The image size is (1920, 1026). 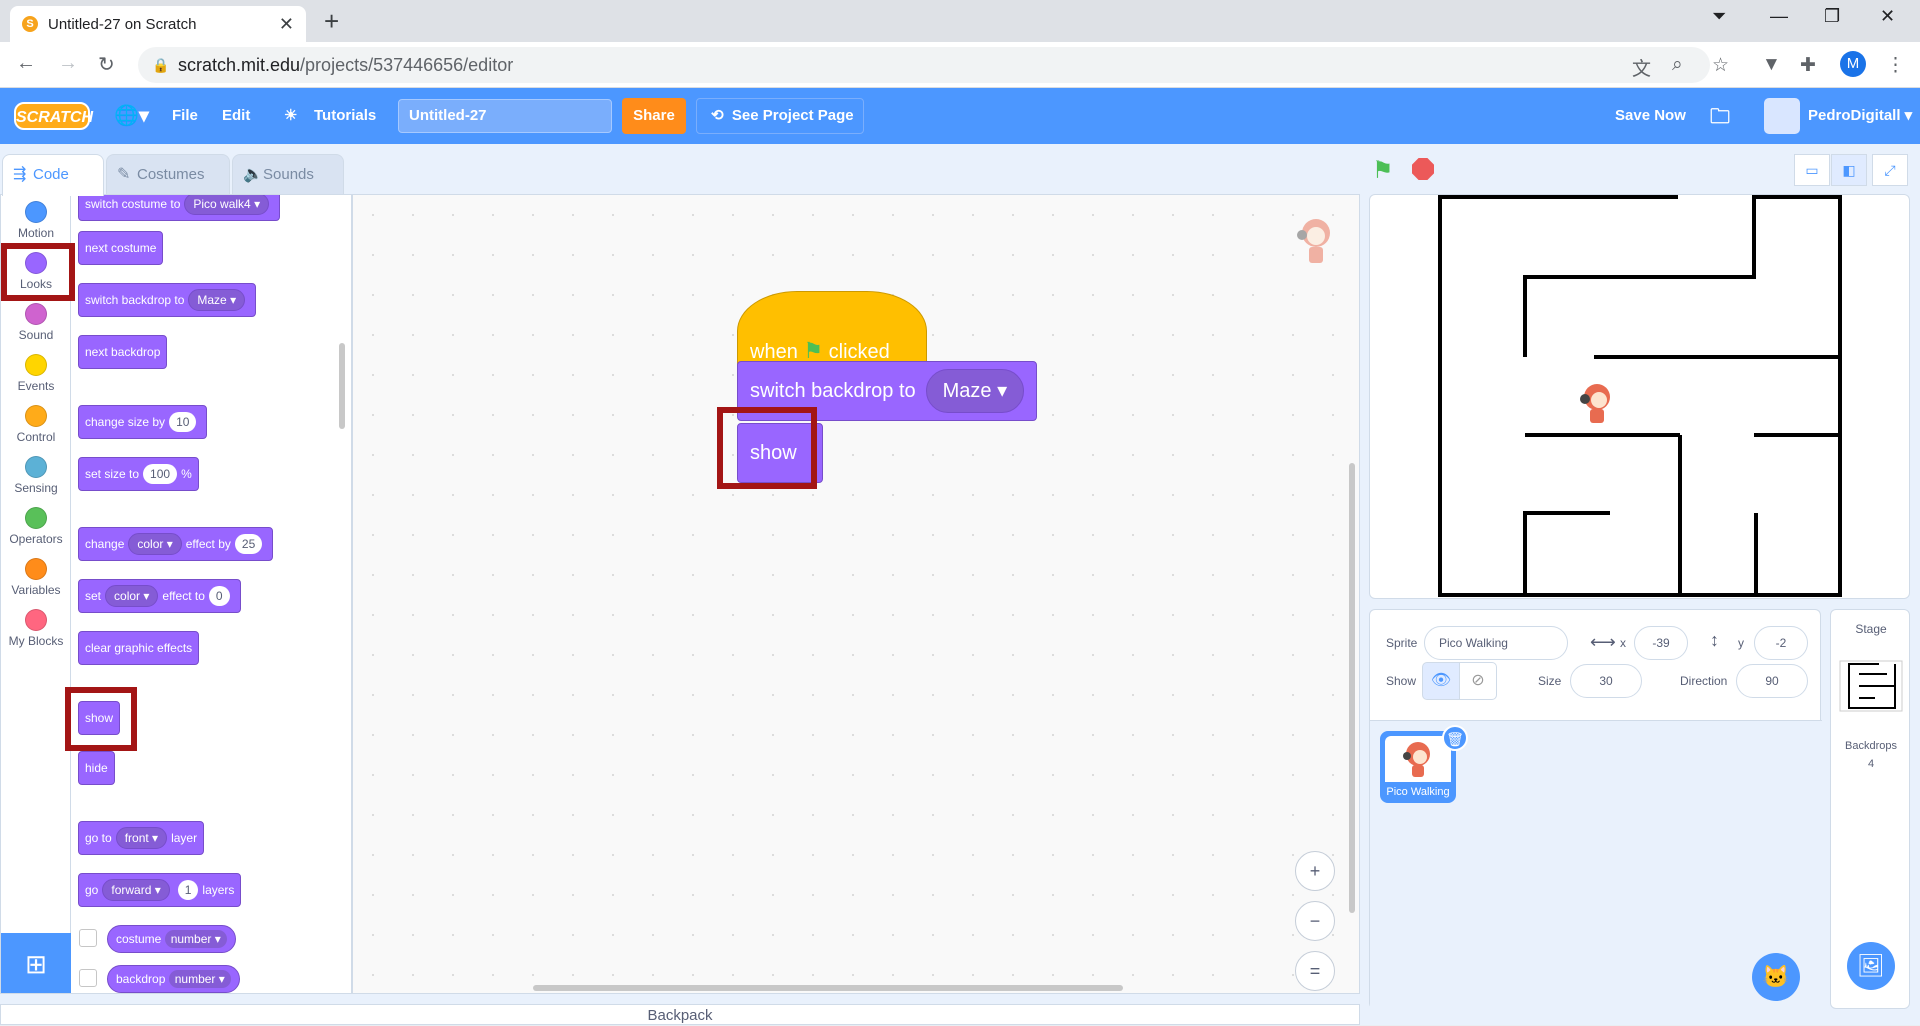 What do you see at coordinates (36, 590) in the screenshot?
I see `category-label: Variables` at bounding box center [36, 590].